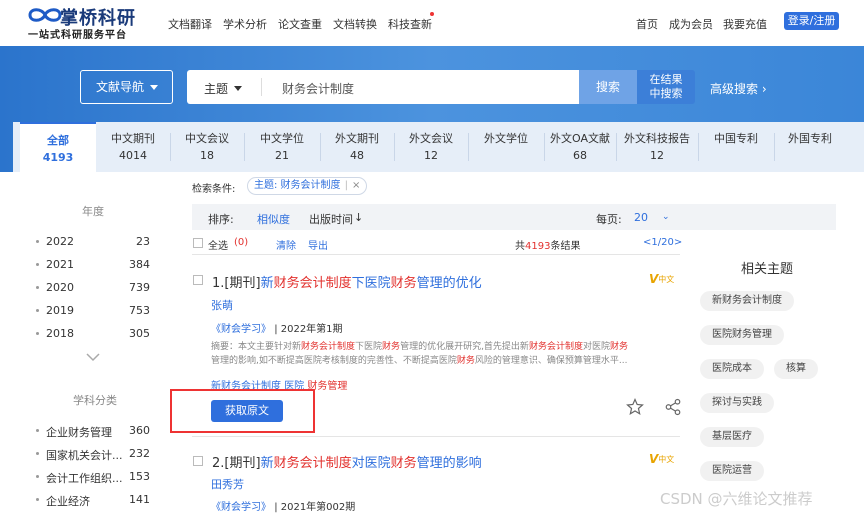  I want to click on tab-all: 全部 4193, so click(58, 147).